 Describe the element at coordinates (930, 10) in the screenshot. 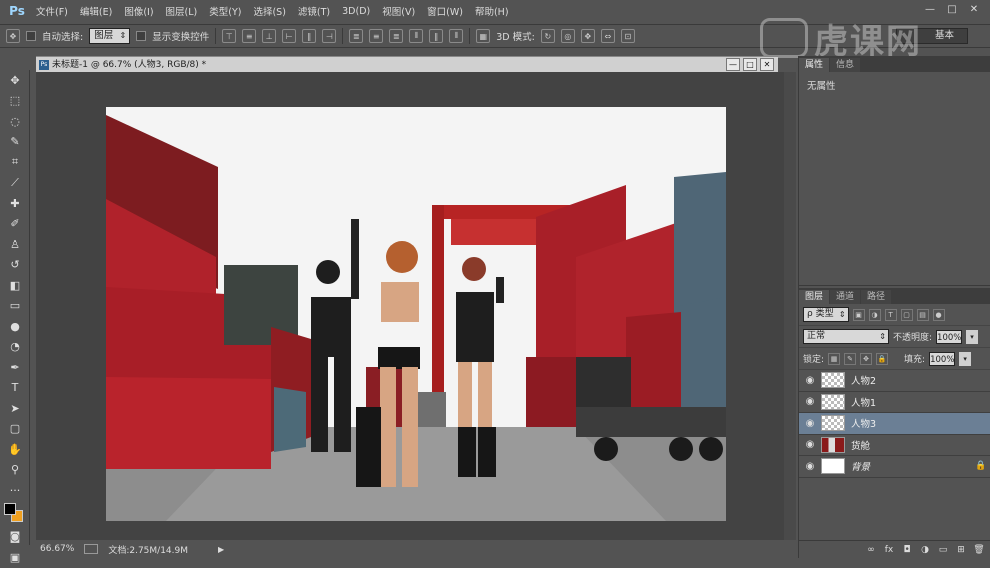

I see `minimize-button: —` at that location.